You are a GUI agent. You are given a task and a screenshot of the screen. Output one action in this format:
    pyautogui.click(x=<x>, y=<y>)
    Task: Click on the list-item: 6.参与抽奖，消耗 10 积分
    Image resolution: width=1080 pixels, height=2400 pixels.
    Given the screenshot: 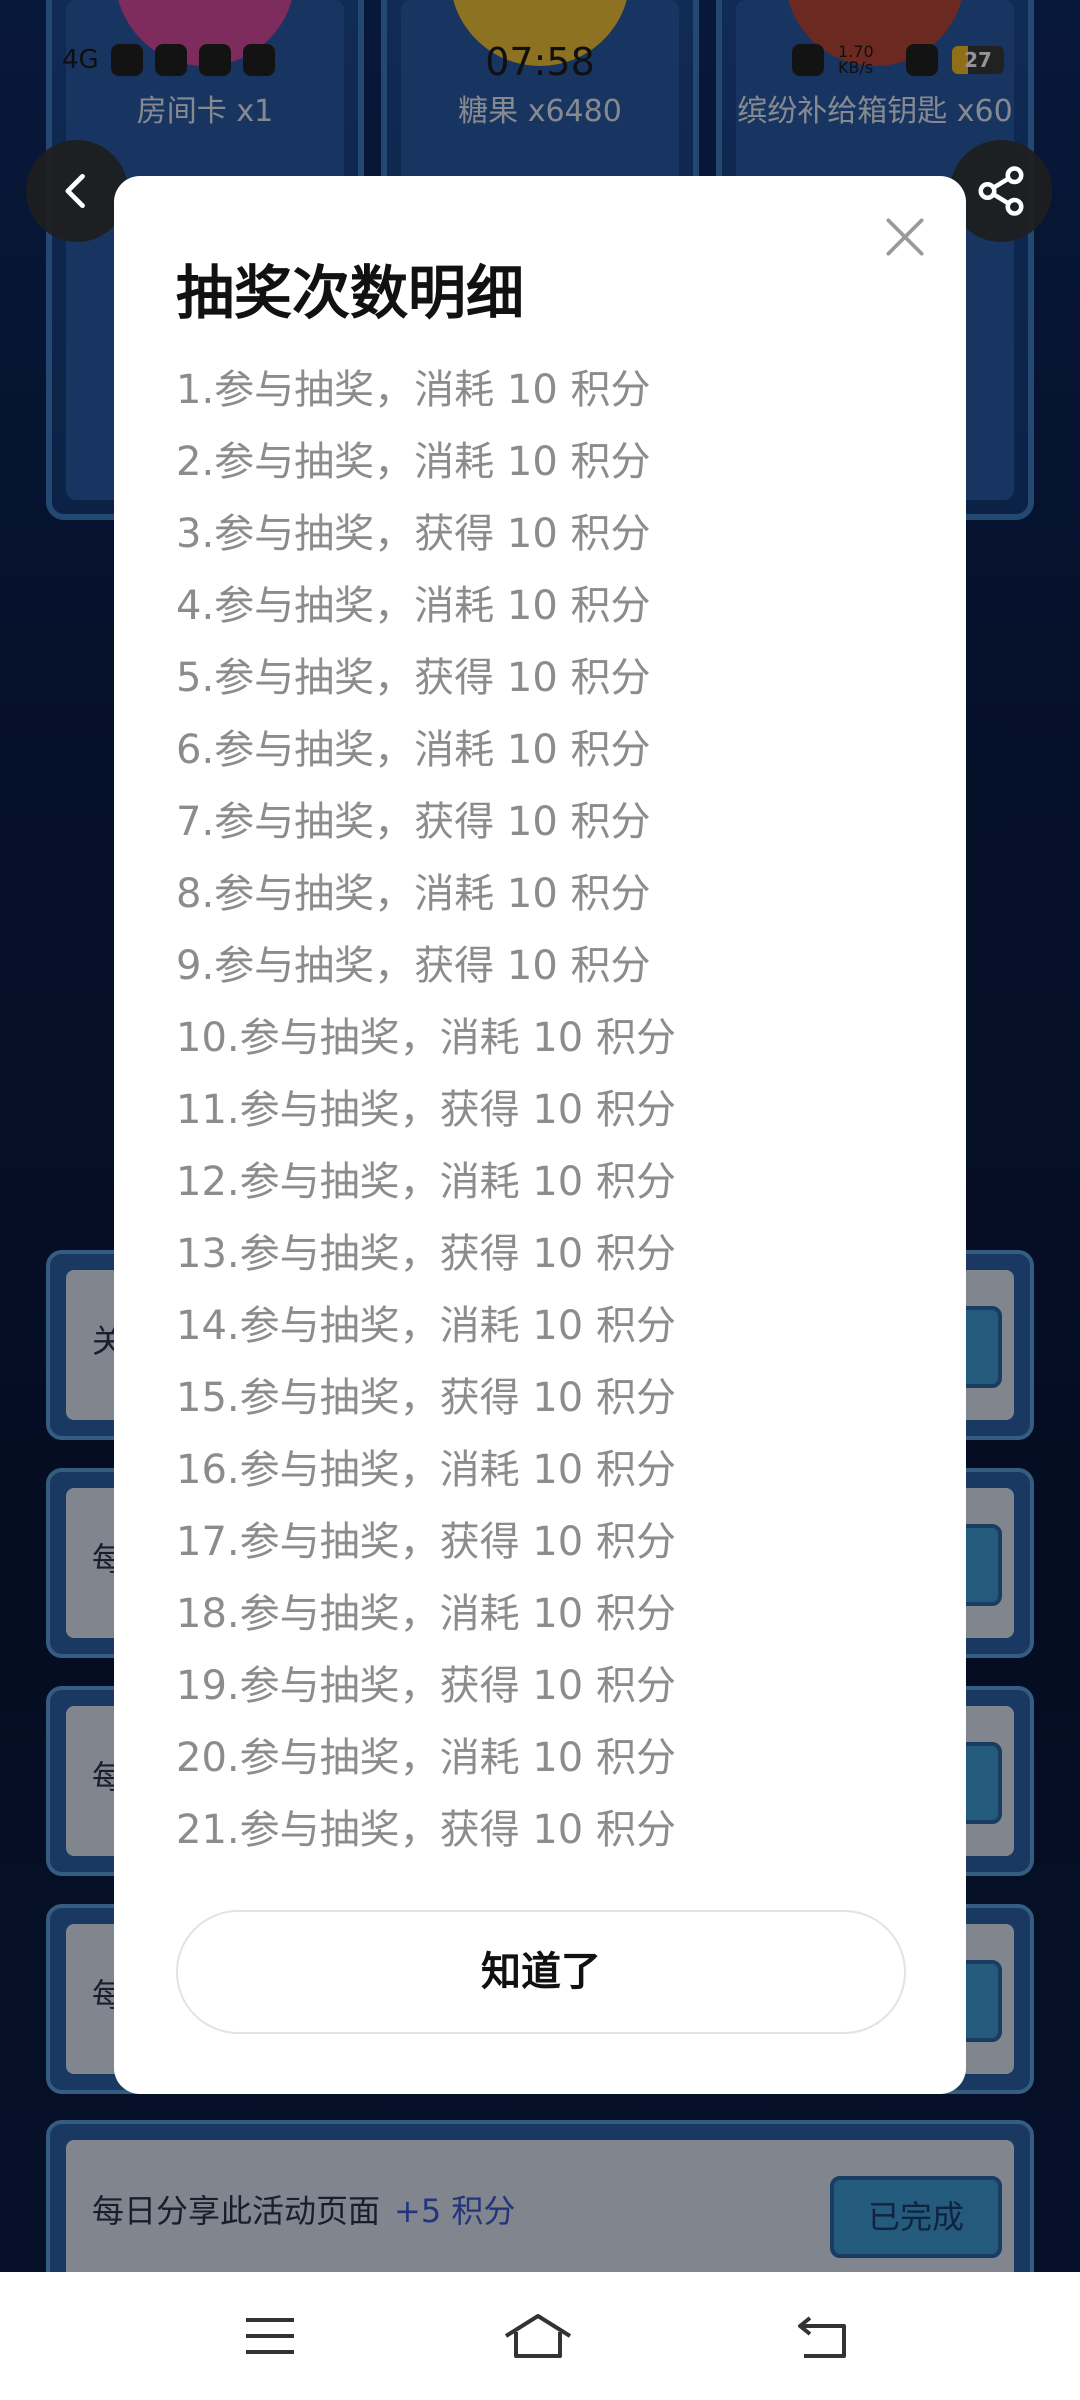 What is the action you would take?
    pyautogui.click(x=413, y=750)
    